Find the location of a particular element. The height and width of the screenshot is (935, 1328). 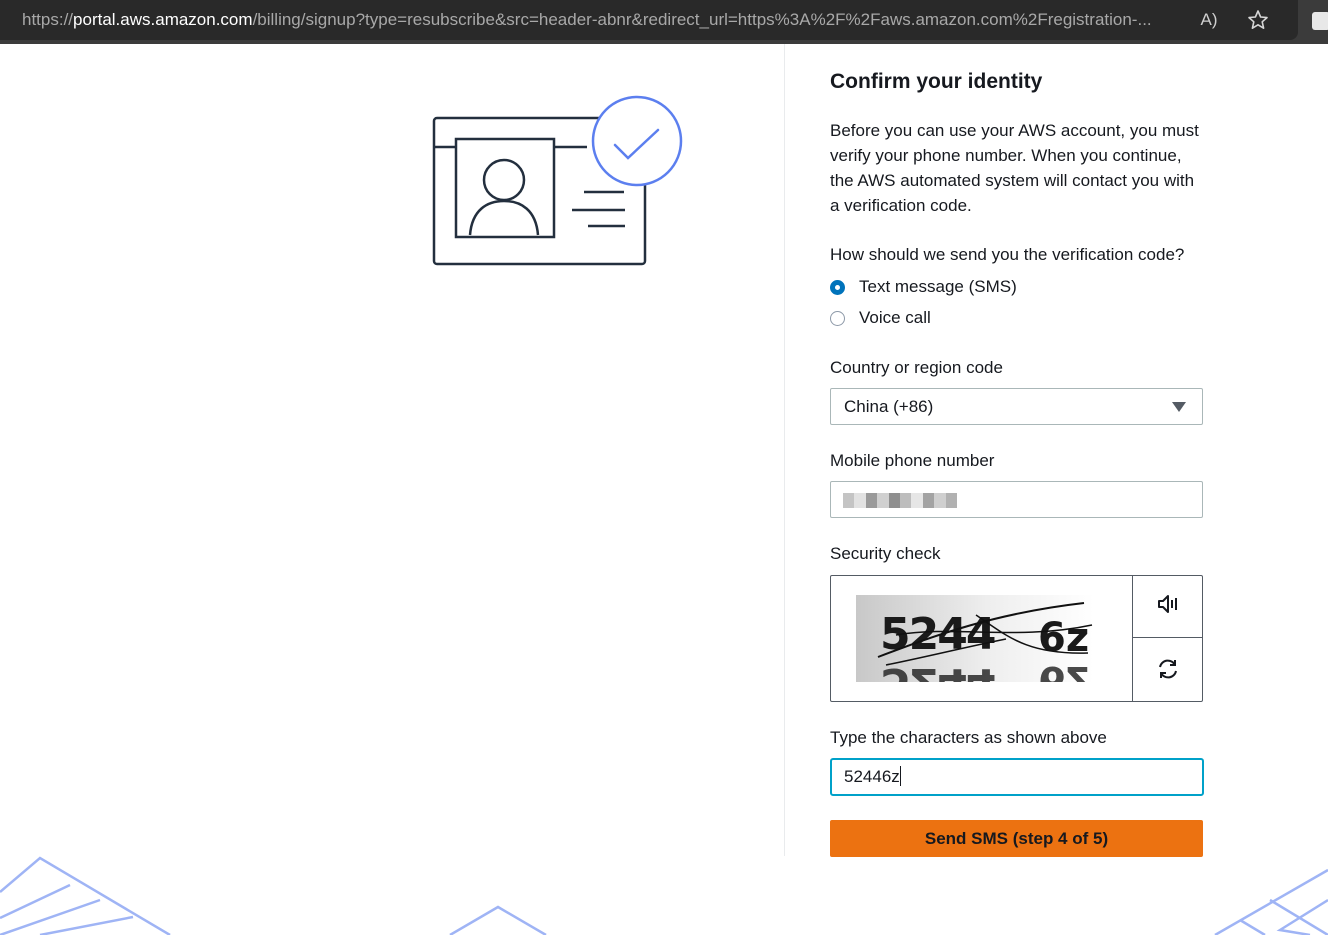

radio-voice-row: Voice call is located at coordinates (880, 318).